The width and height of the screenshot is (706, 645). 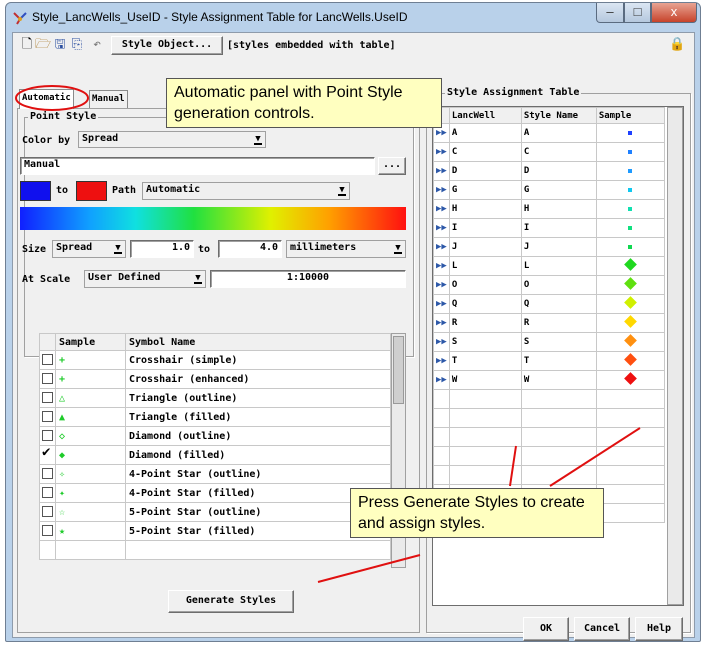 What do you see at coordinates (77, 45) in the screenshot?
I see `save-as-icon: ⎘` at bounding box center [77, 45].